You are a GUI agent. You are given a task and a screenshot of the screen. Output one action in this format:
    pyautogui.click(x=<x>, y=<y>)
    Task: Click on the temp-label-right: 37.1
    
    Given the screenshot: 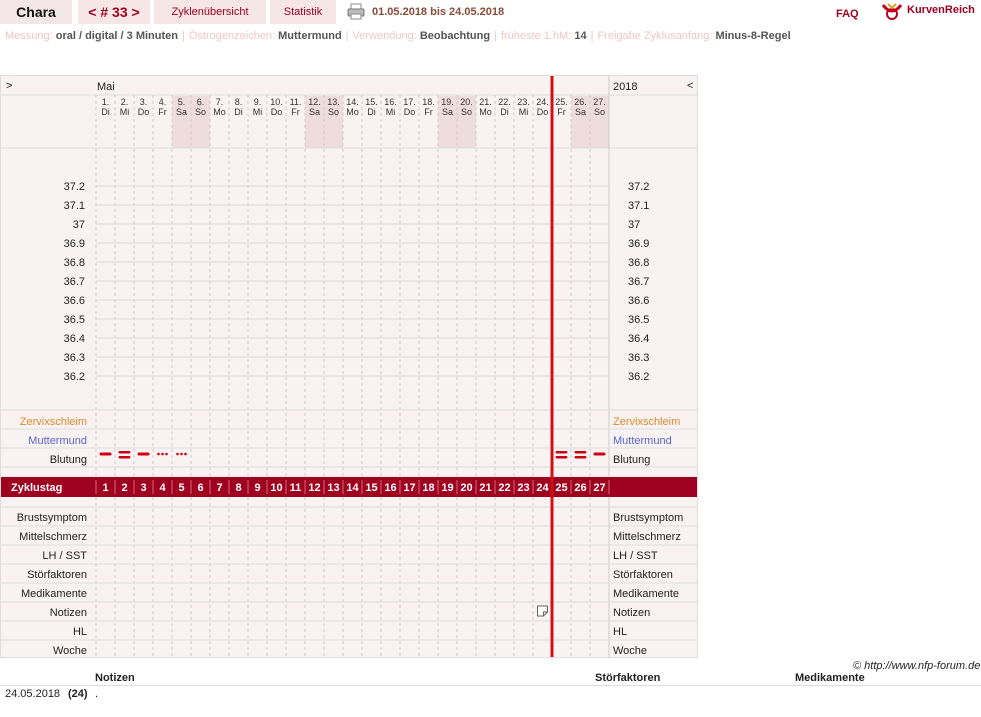 What is the action you would take?
    pyautogui.click(x=638, y=206)
    